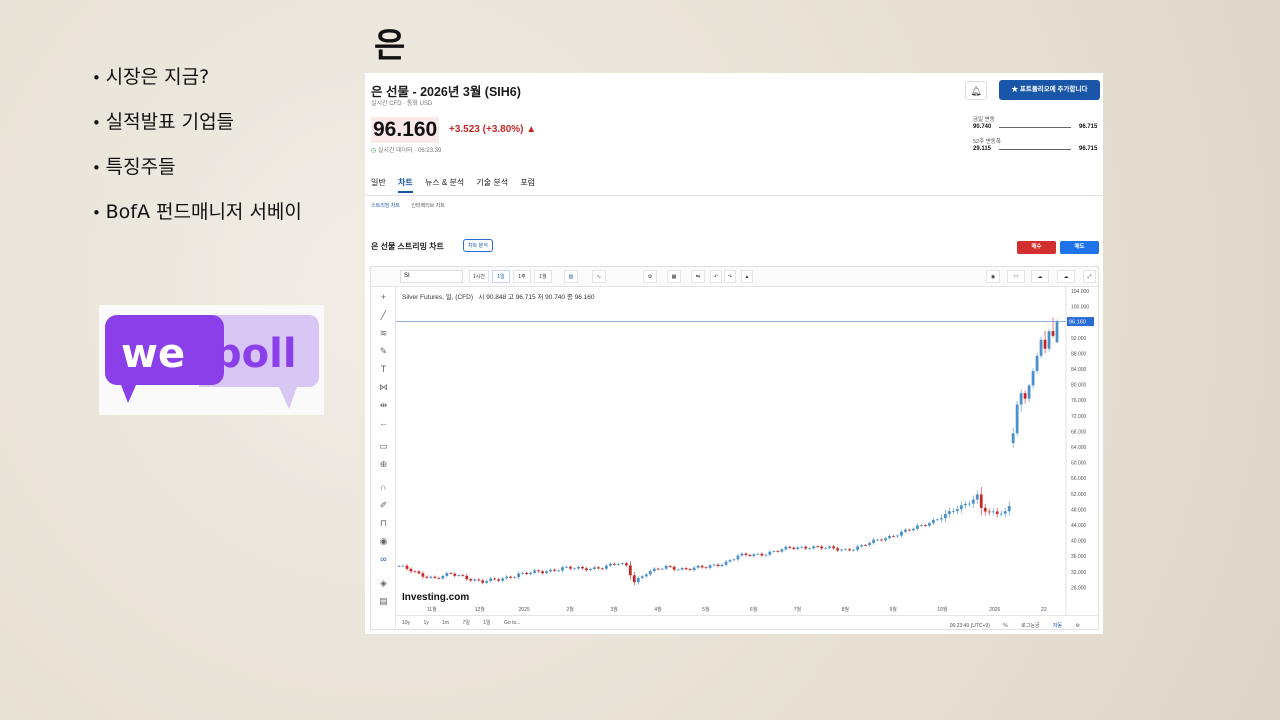  Describe the element at coordinates (211, 360) in the screenshot. I see `wepoll-logo: we poll` at that location.